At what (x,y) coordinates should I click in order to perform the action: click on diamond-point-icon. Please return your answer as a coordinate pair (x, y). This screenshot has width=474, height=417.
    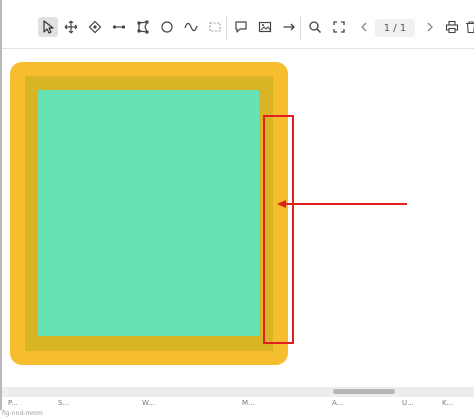
    Looking at the image, I should click on (95, 27).